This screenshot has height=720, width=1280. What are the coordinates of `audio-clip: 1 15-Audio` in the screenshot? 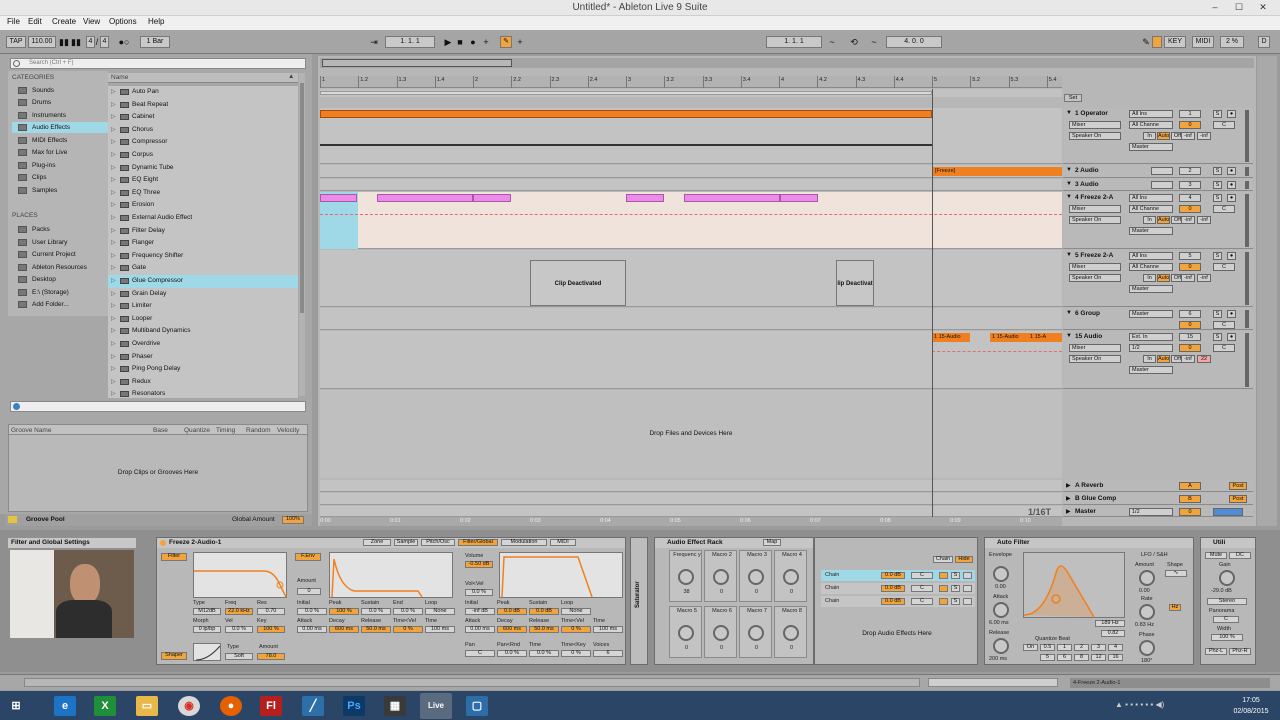 It's located at (951, 337).